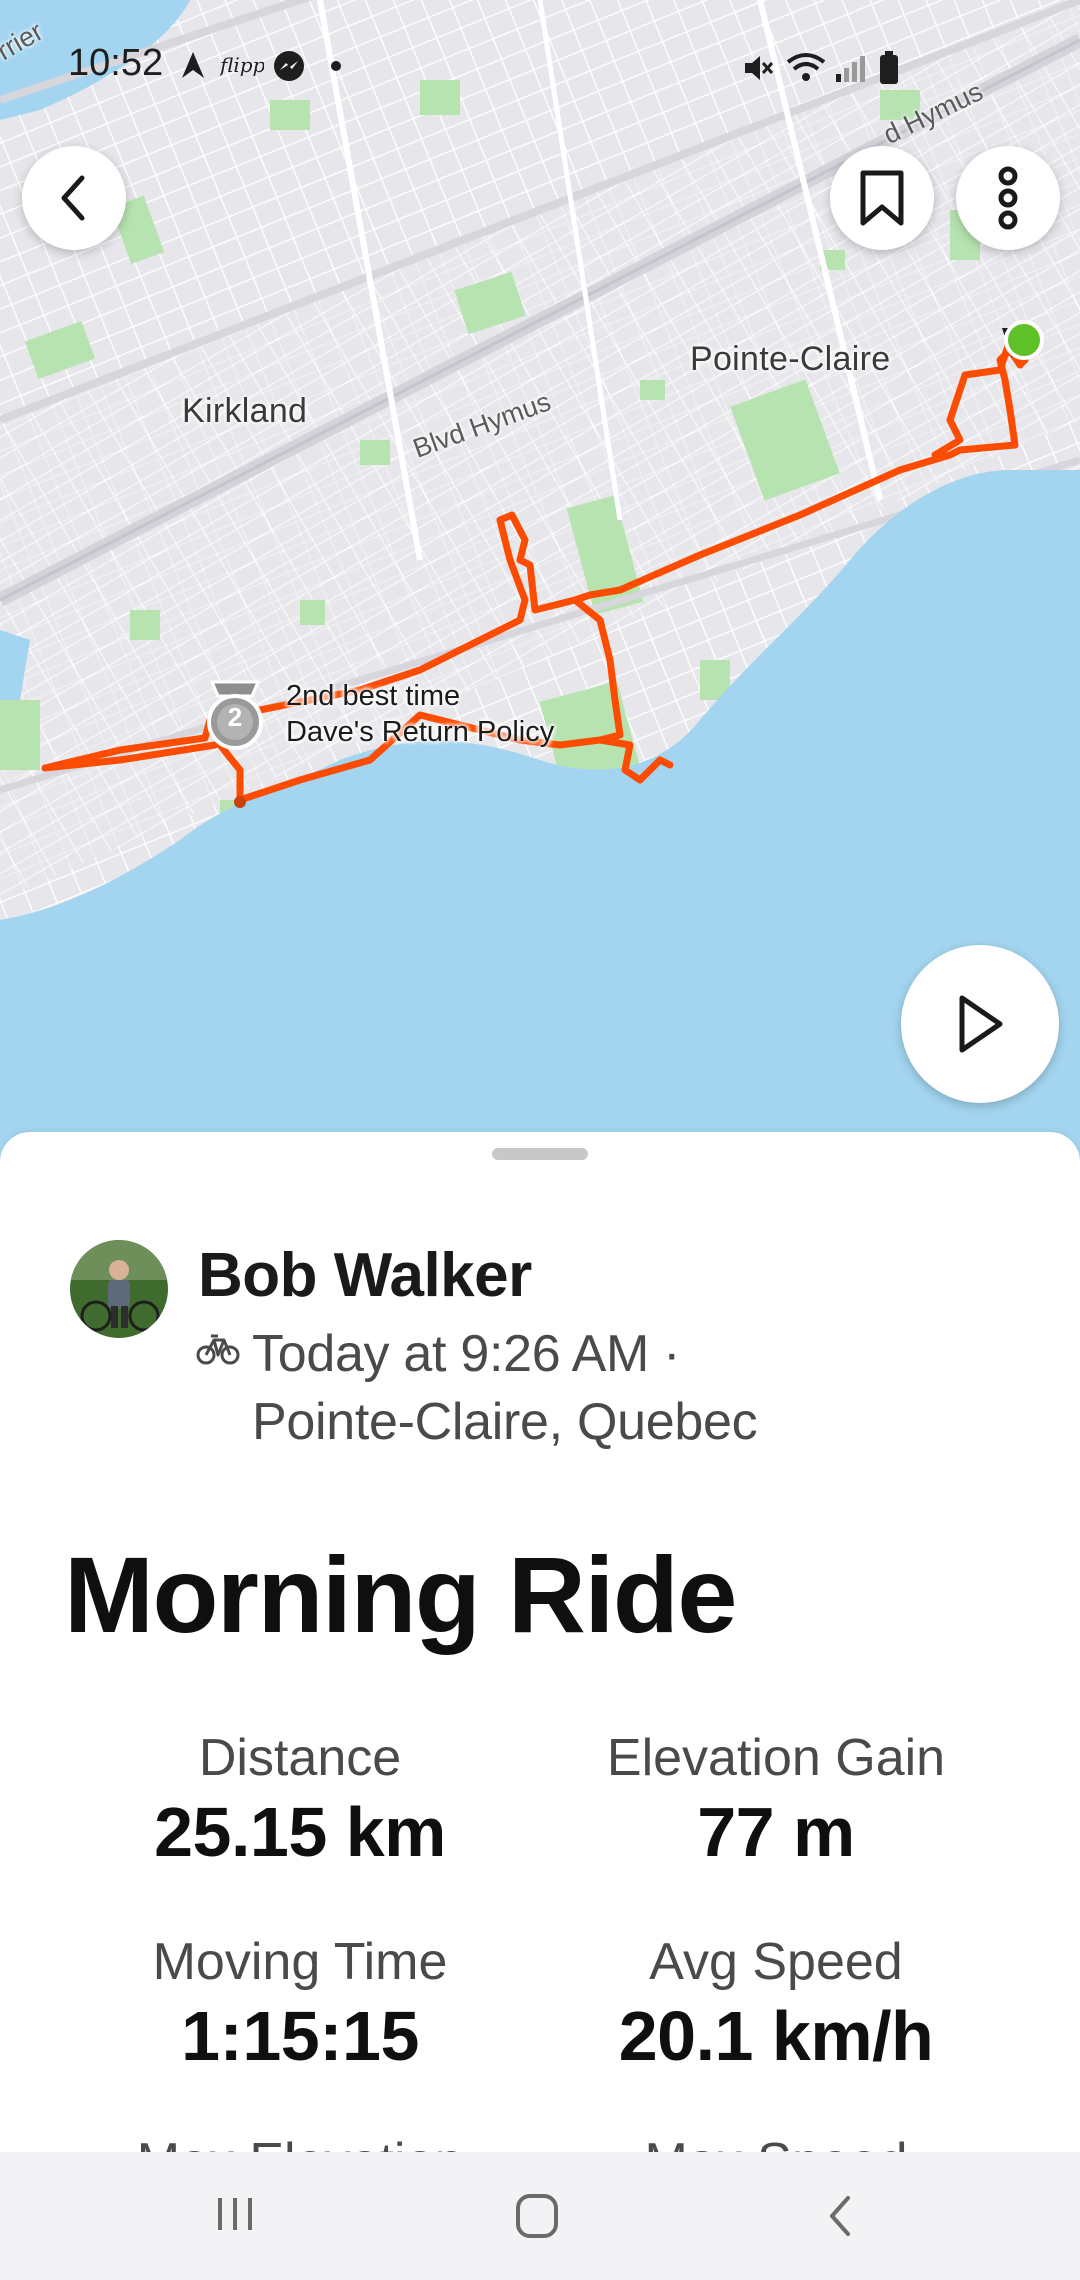  I want to click on activity-date: Today at 9:26 AM ·, so click(466, 1354).